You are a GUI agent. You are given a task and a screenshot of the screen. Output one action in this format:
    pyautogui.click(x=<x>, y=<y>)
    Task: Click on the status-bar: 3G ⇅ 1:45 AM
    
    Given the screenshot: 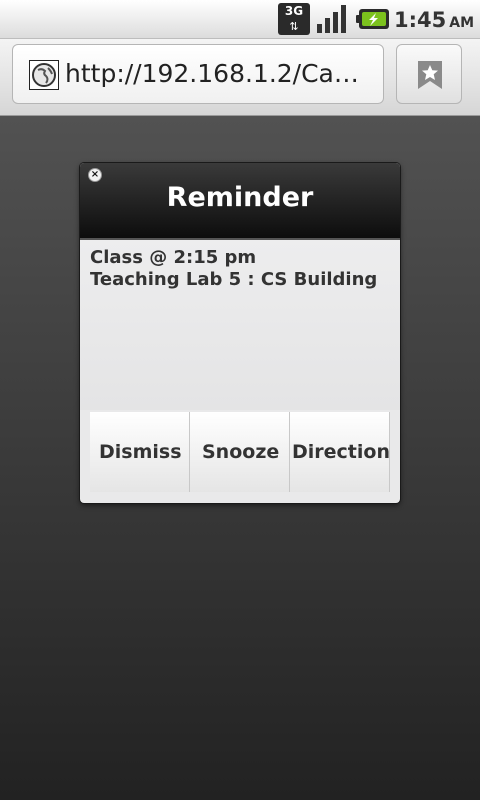 What is the action you would take?
    pyautogui.click(x=240, y=19)
    